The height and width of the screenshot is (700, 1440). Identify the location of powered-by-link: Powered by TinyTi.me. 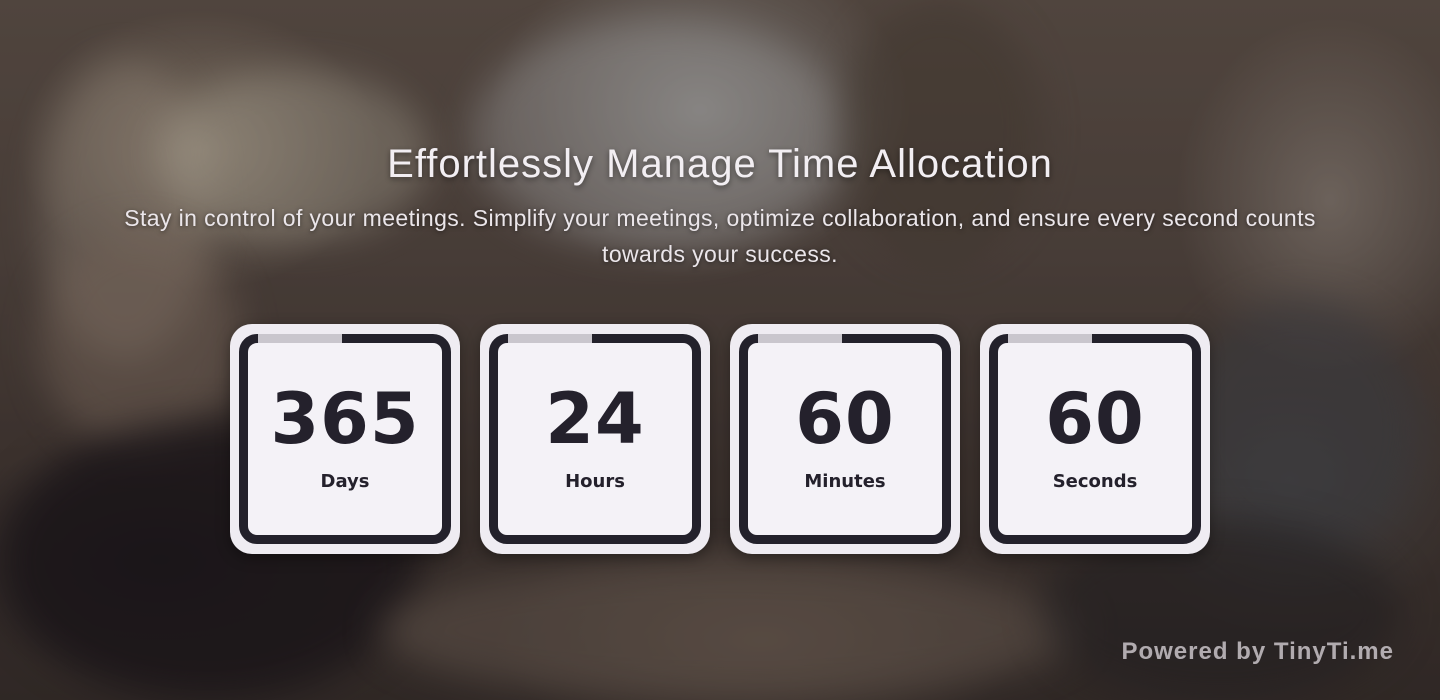
(1257, 652).